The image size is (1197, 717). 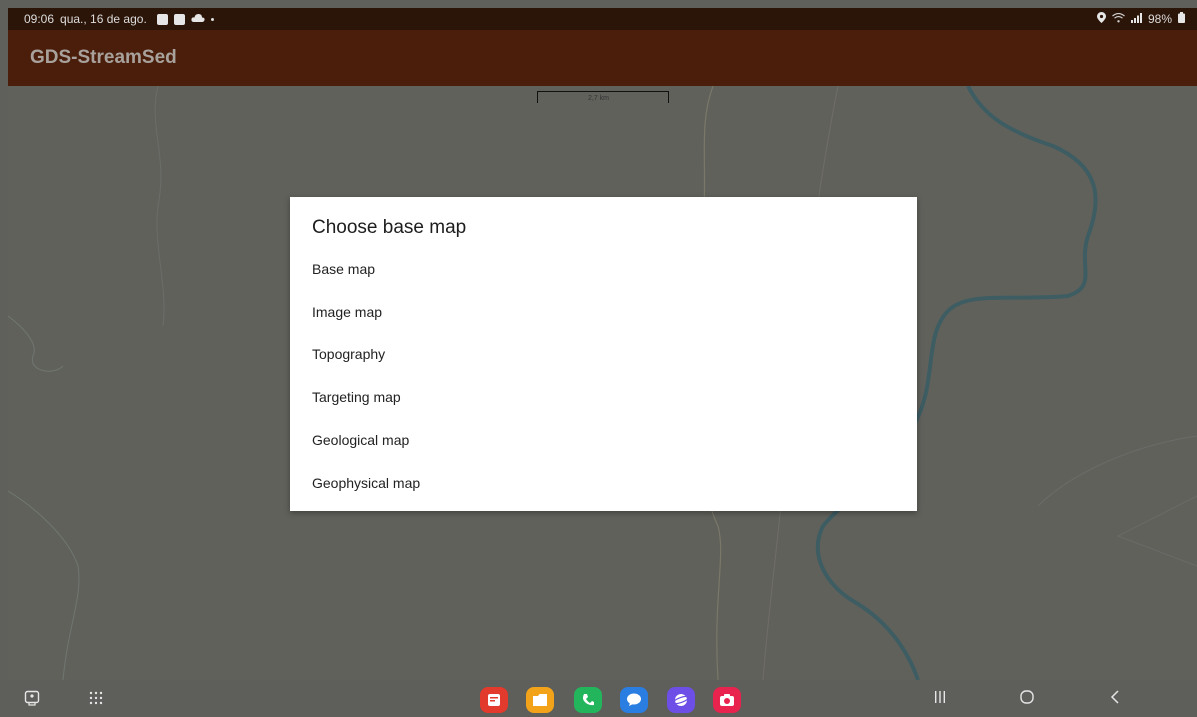 What do you see at coordinates (540, 700) in the screenshot?
I see `files-app-icon` at bounding box center [540, 700].